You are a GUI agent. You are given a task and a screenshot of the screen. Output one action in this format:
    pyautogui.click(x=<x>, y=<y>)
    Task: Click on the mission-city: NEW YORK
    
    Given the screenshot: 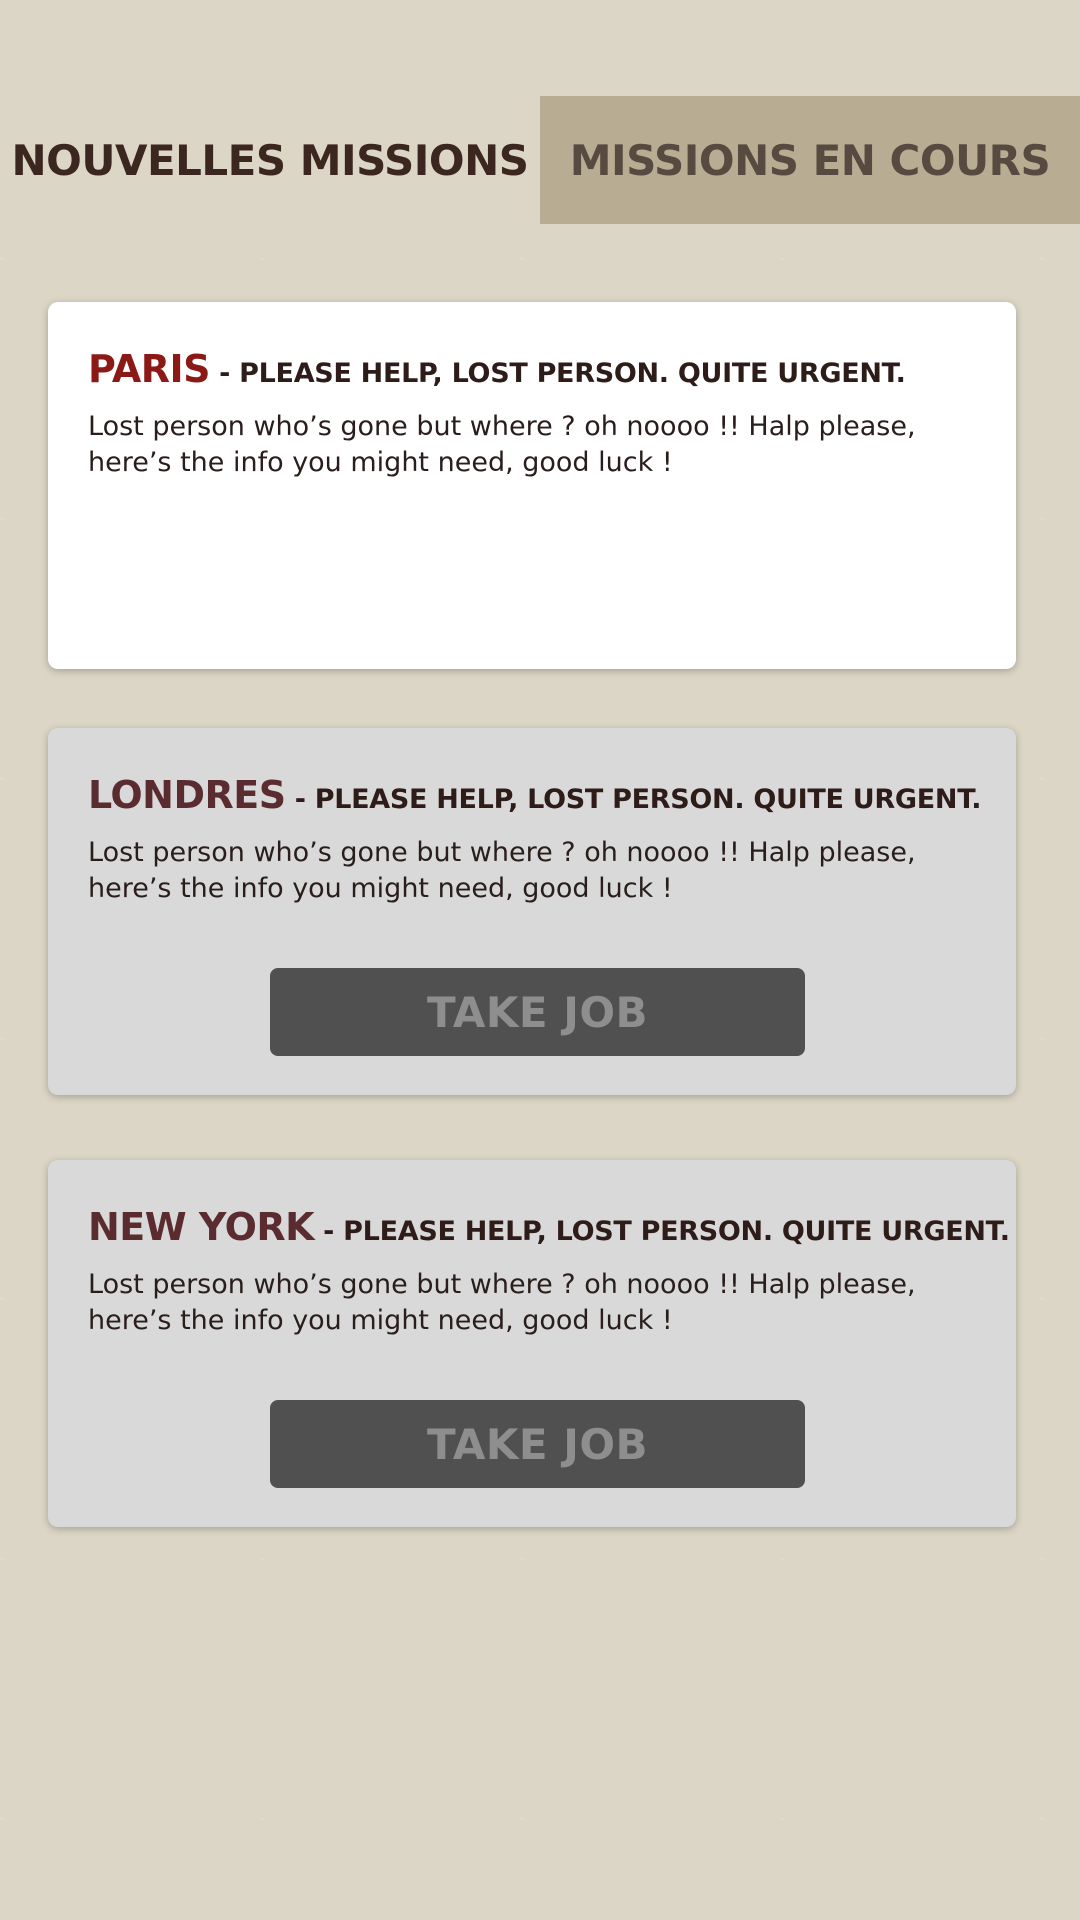 What is the action you would take?
    pyautogui.click(x=201, y=1227)
    